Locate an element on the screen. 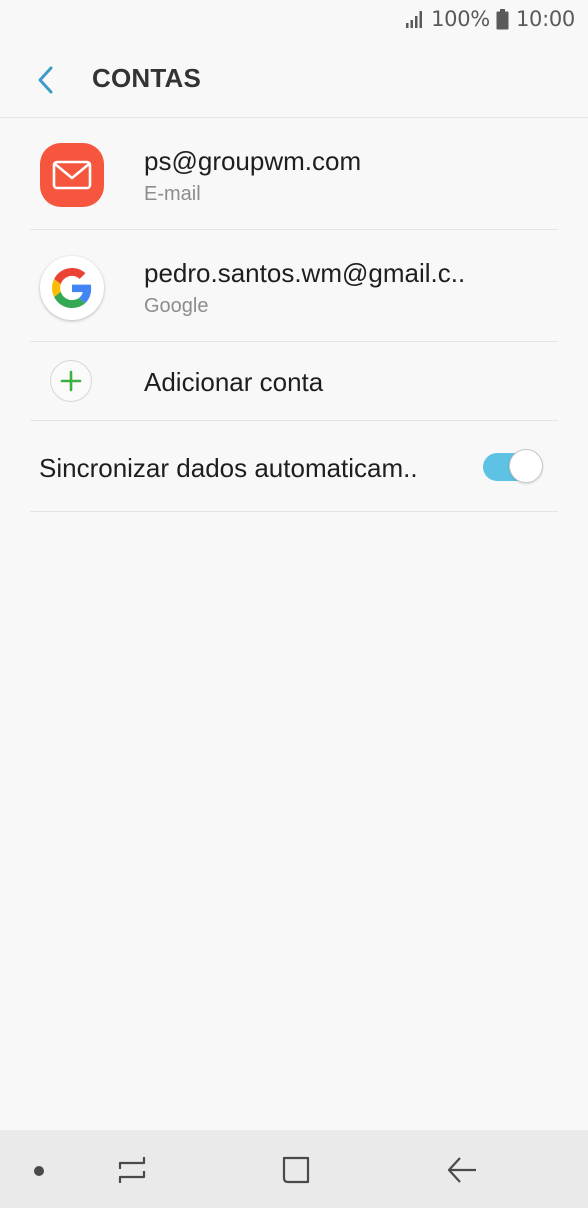 The image size is (588, 1208). google-g-icon is located at coordinates (72, 288).